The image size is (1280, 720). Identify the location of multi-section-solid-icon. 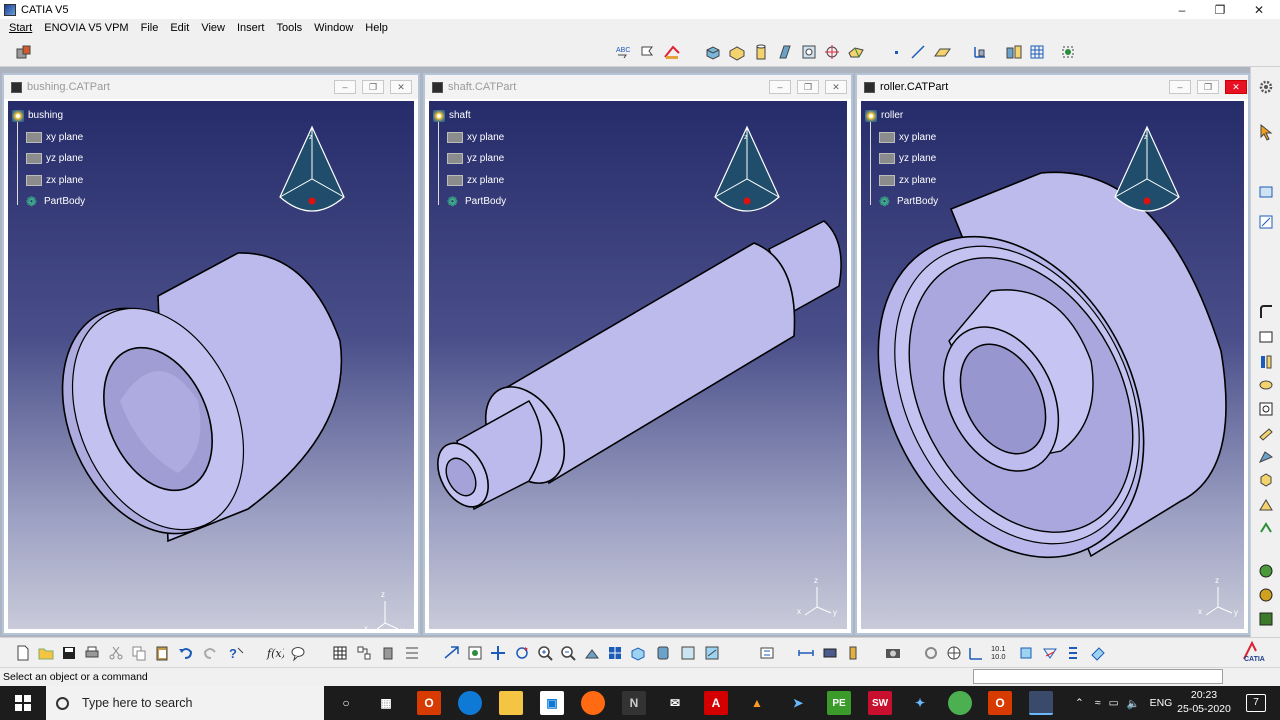
(856, 52).